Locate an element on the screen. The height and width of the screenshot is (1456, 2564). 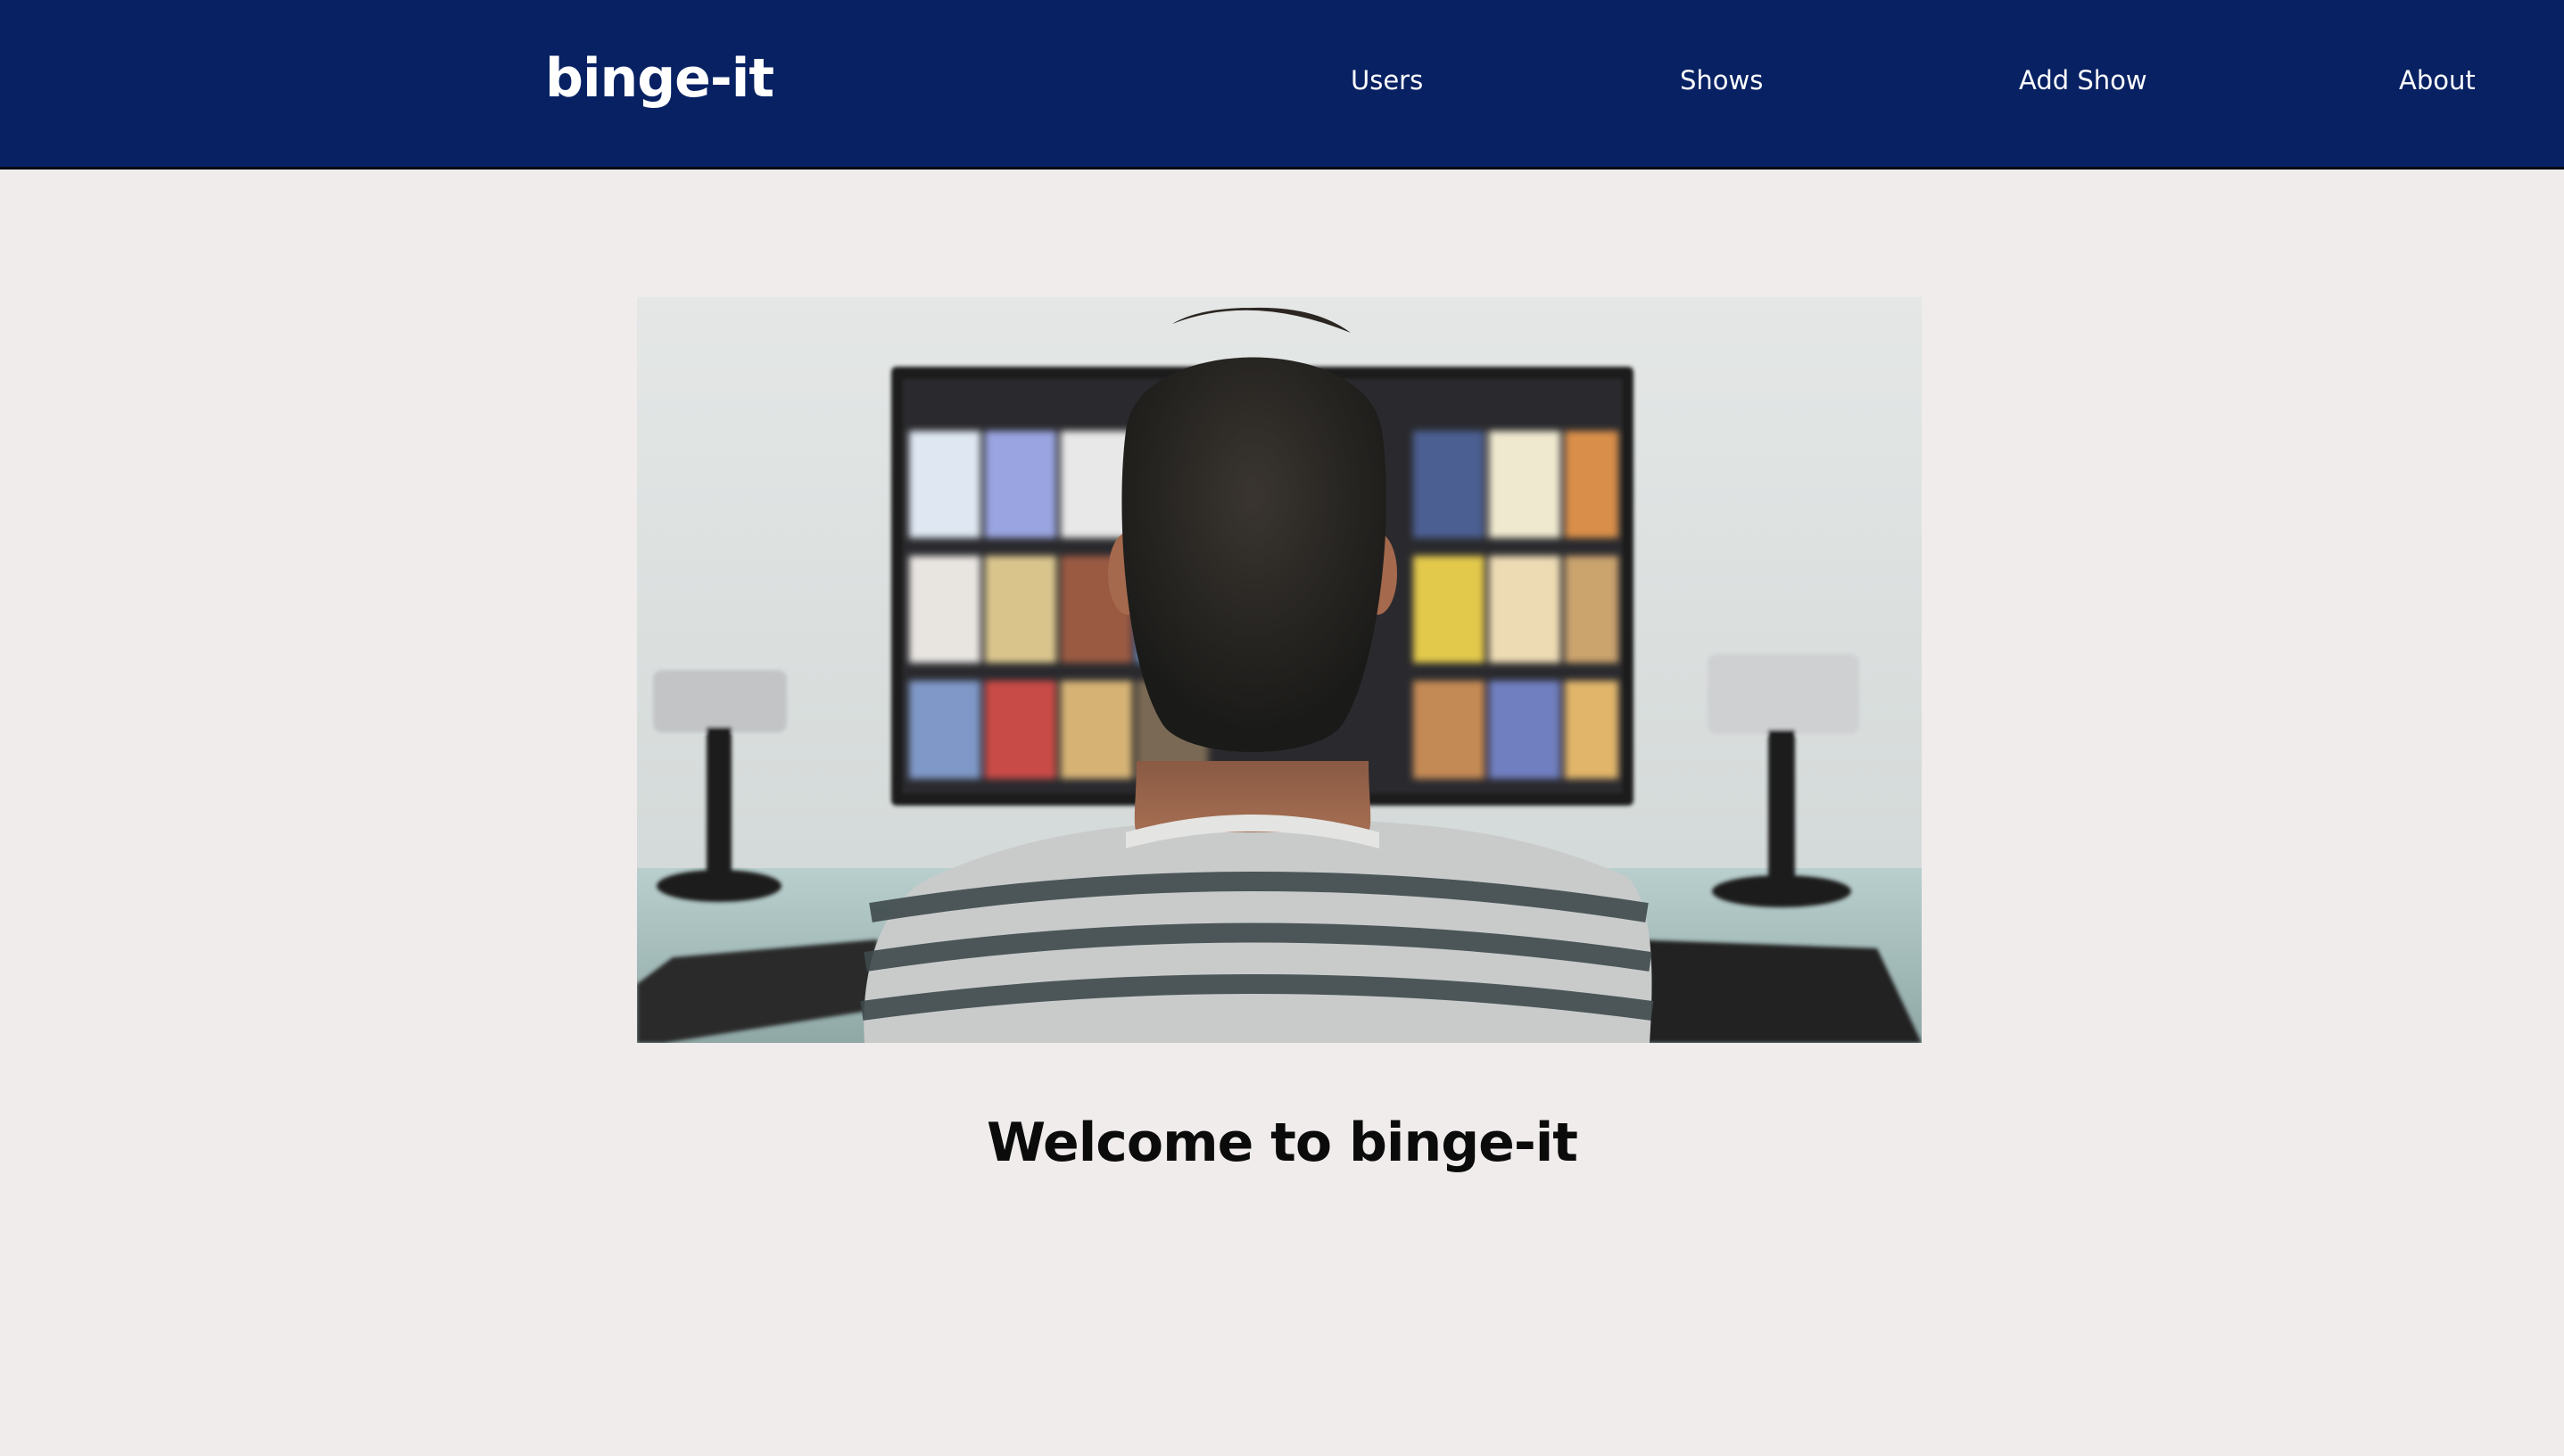
nav-link-shows: Shows is located at coordinates (1721, 80).